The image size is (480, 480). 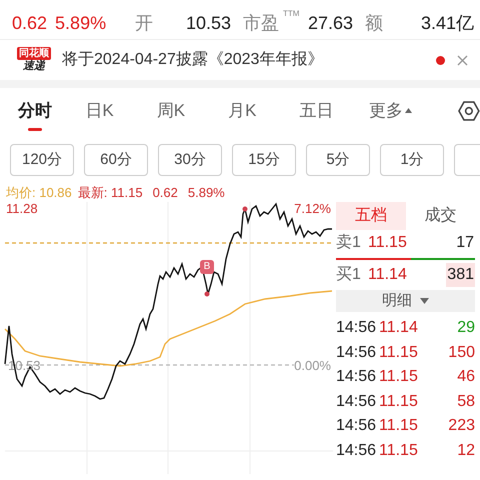 What do you see at coordinates (388, 275) in the screenshot?
I see `order-price: 11.14` at bounding box center [388, 275].